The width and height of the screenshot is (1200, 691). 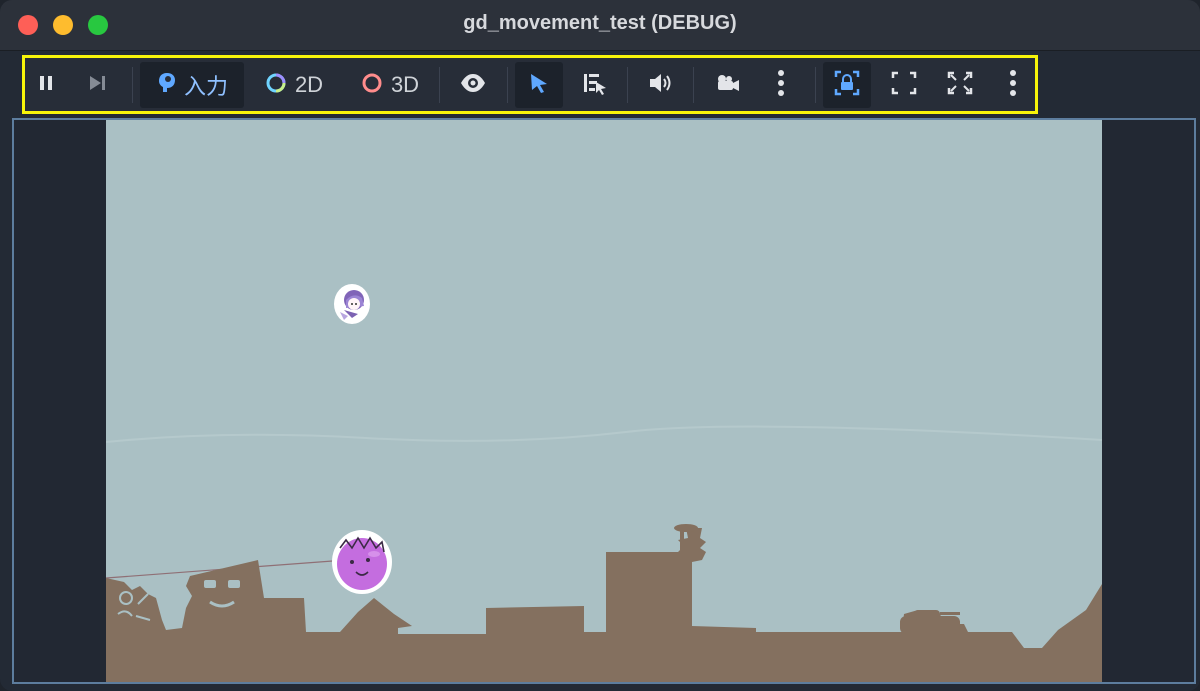 I want to click on camera-icon, so click(x=727, y=85).